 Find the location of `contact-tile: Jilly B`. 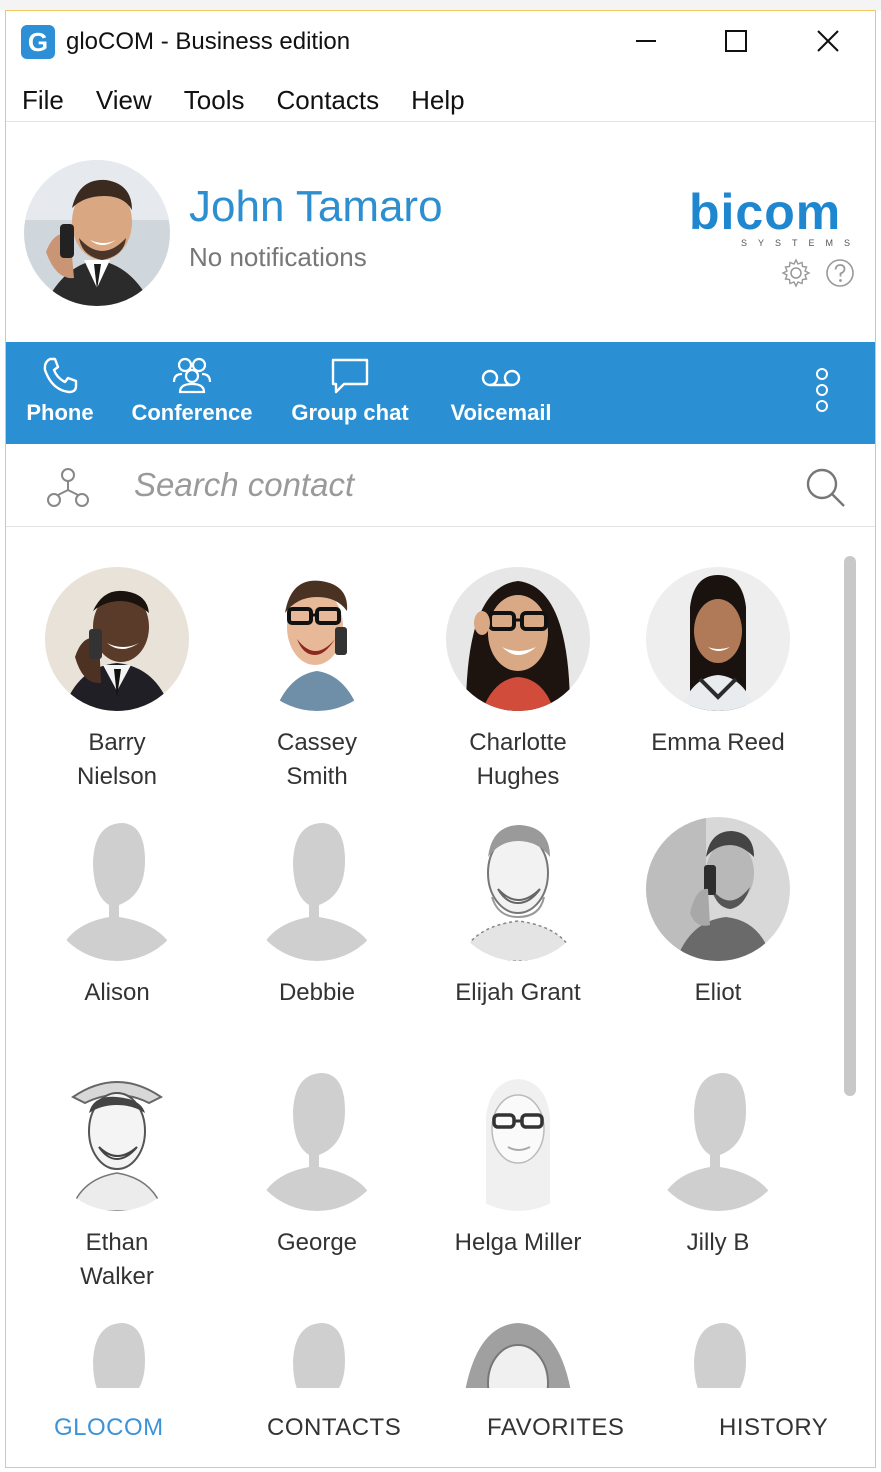

contact-tile: Jilly B is located at coordinates (718, 1163).